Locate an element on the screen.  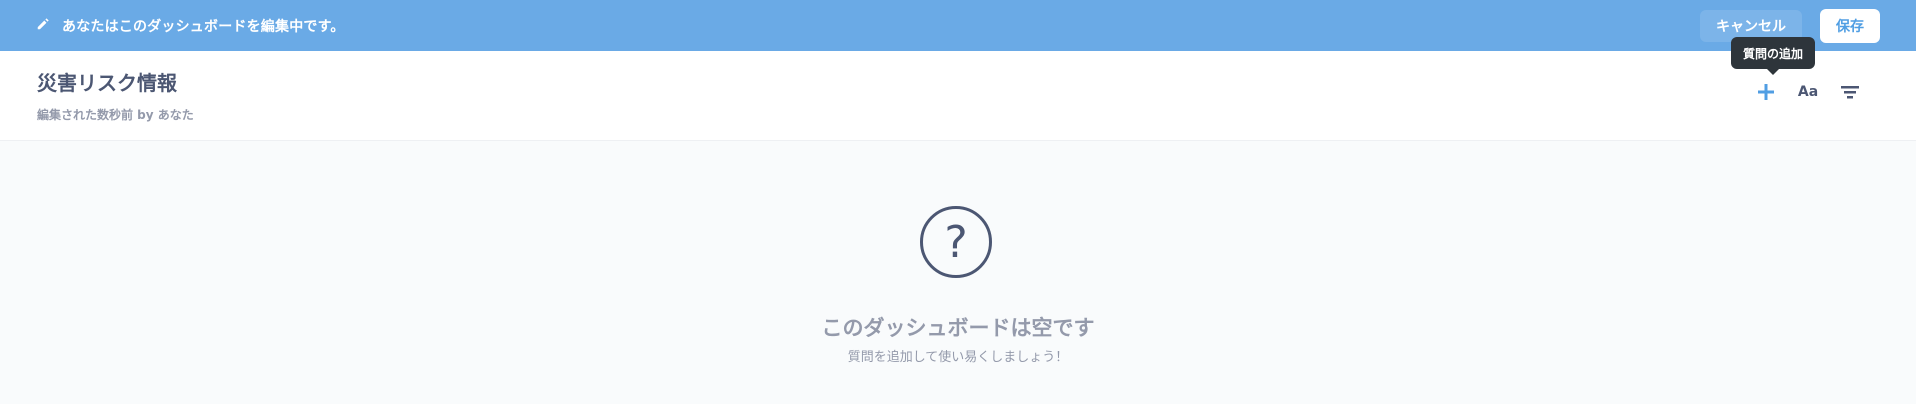
edit-mode-message: あなたはこのダッシュボードを編集中です。 is located at coordinates (203, 26).